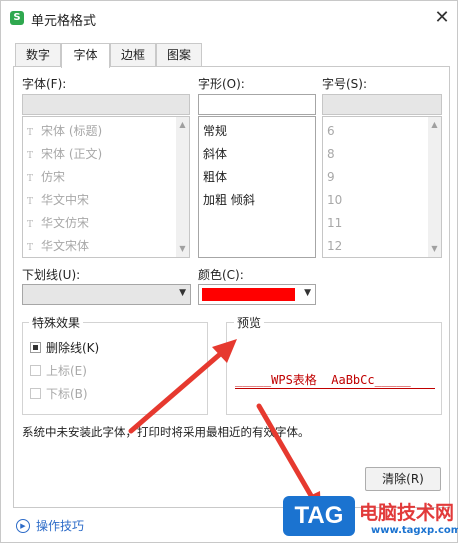  Describe the element at coordinates (319, 516) in the screenshot. I see `watermark-logo: TAG` at that location.